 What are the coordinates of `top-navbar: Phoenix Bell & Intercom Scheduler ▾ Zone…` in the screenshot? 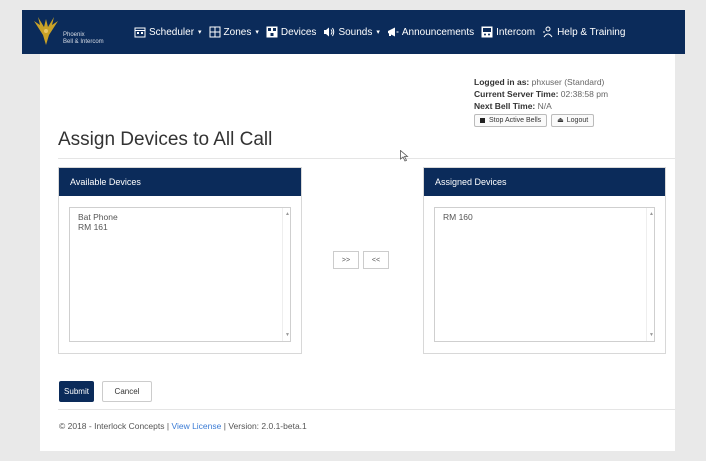 It's located at (353, 32).